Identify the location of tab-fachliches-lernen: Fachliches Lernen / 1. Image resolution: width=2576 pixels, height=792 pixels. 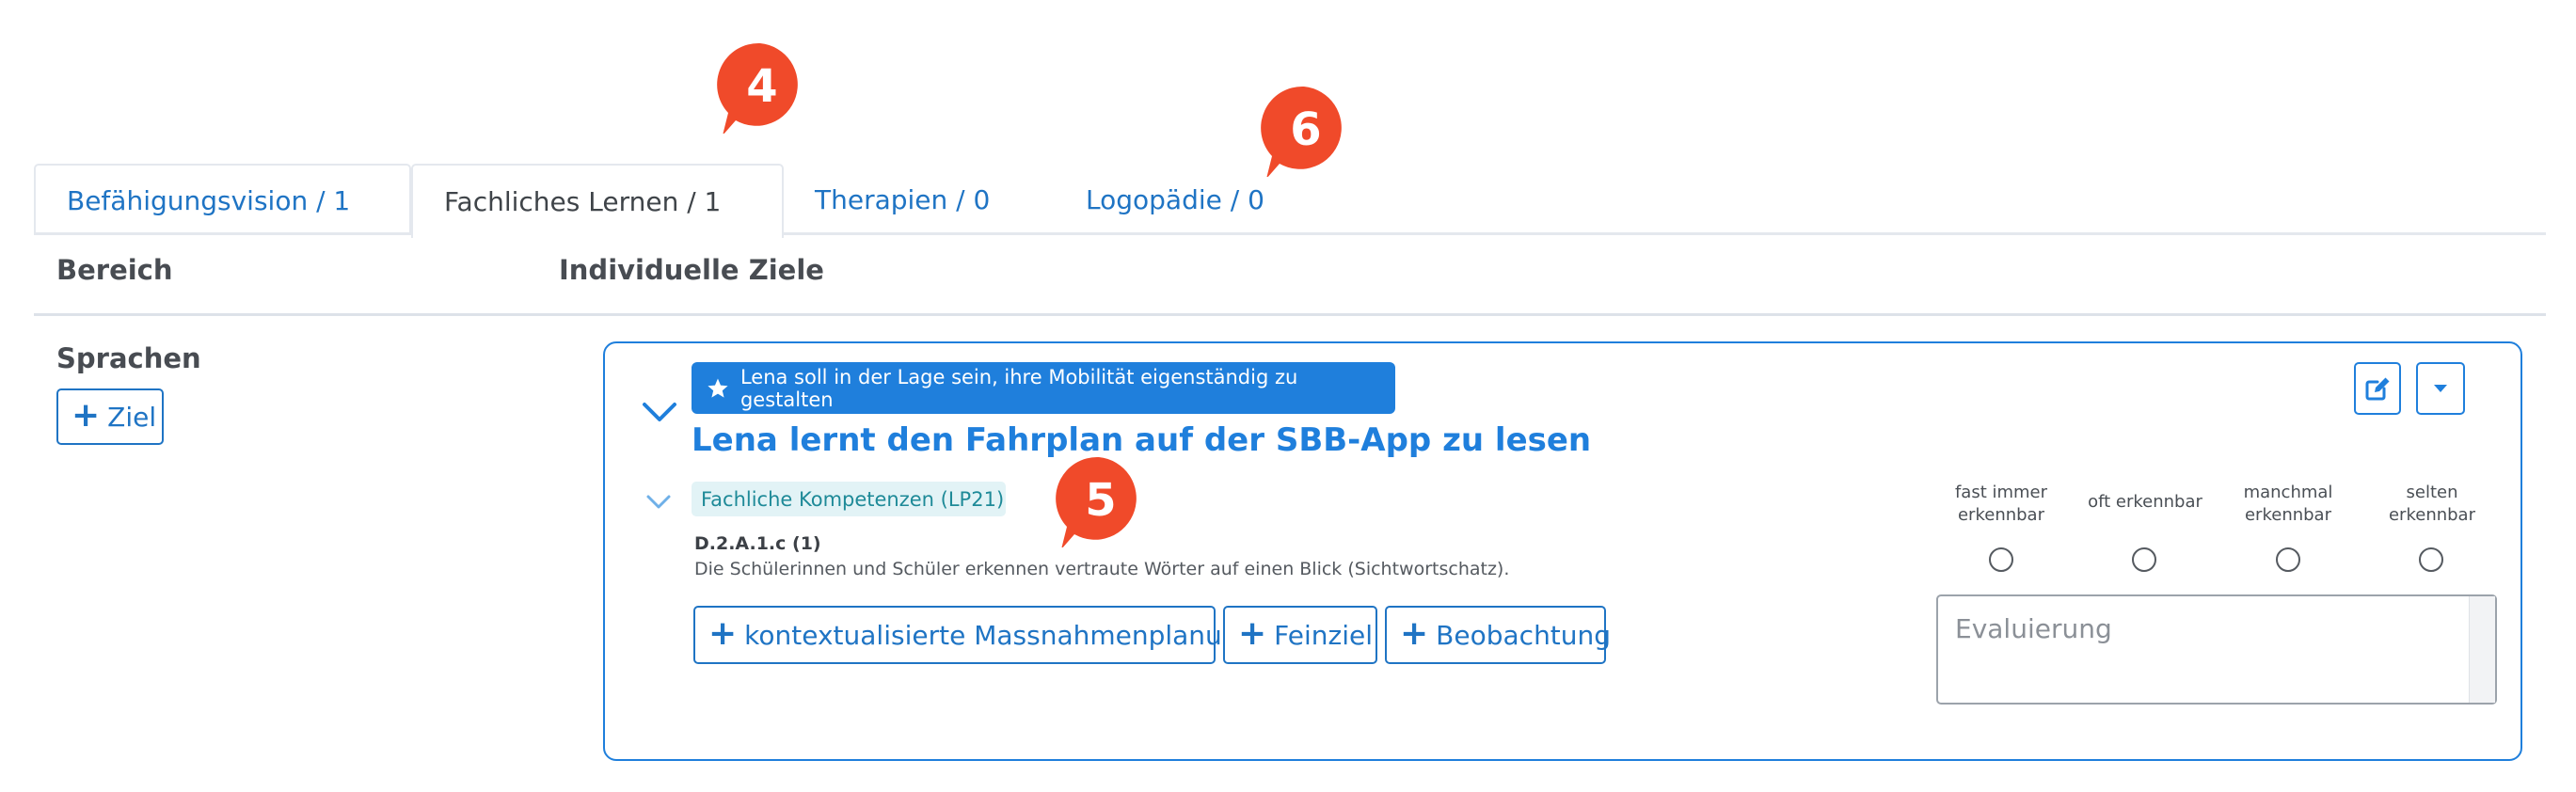
(597, 201).